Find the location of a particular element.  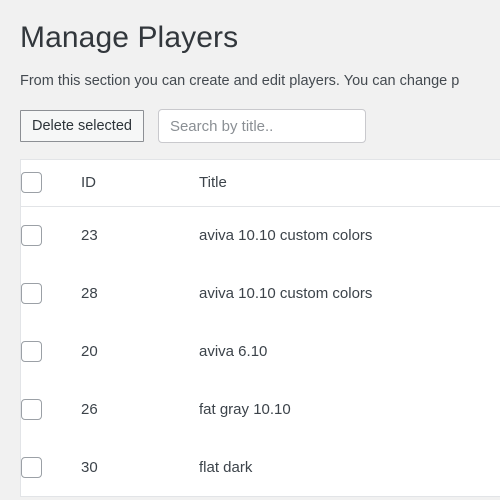

select-all-header is located at coordinates (51, 183).